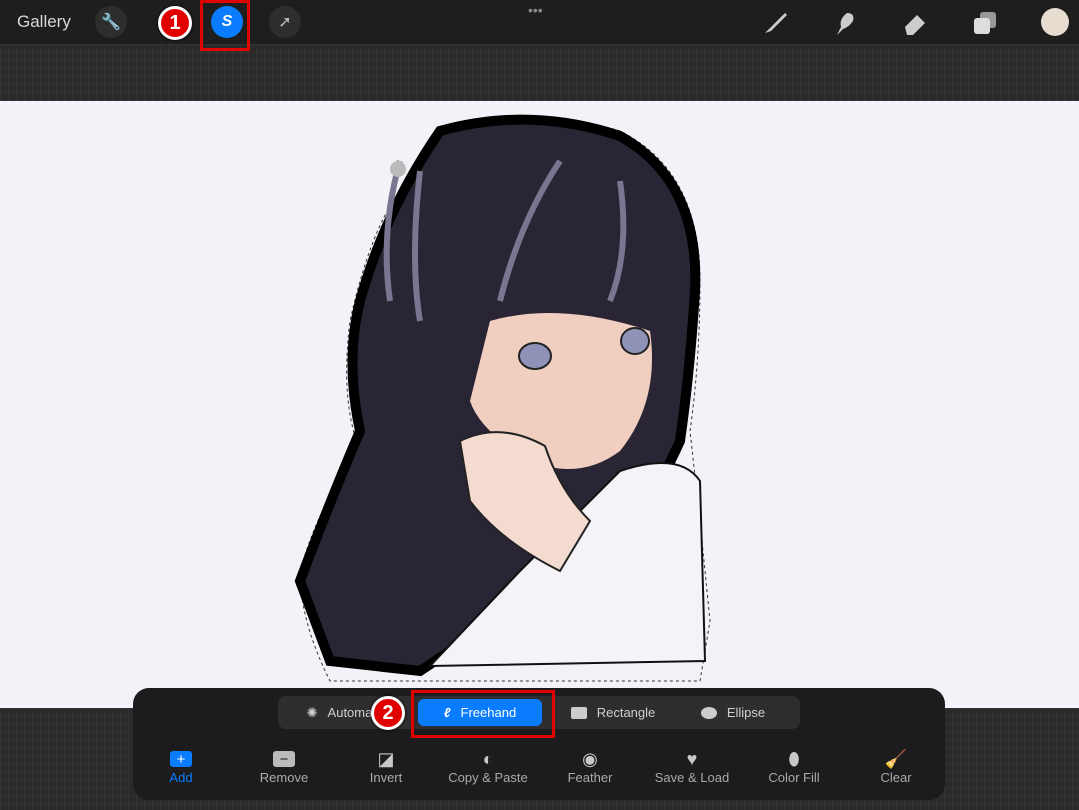 The height and width of the screenshot is (810, 1079). I want to click on save-load-button: ♥ Save & Load, so click(692, 767).